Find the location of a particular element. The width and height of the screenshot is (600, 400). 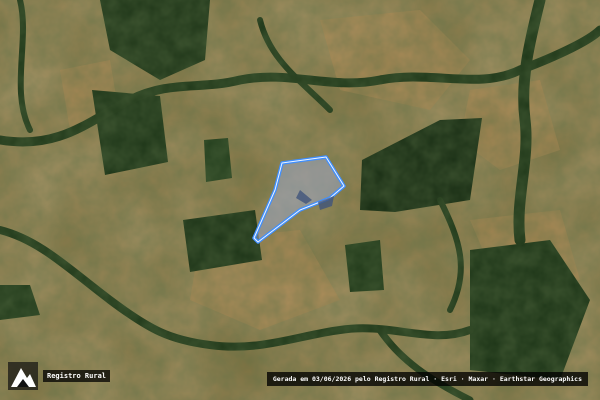

logo-label: Registro Rural is located at coordinates (77, 376).